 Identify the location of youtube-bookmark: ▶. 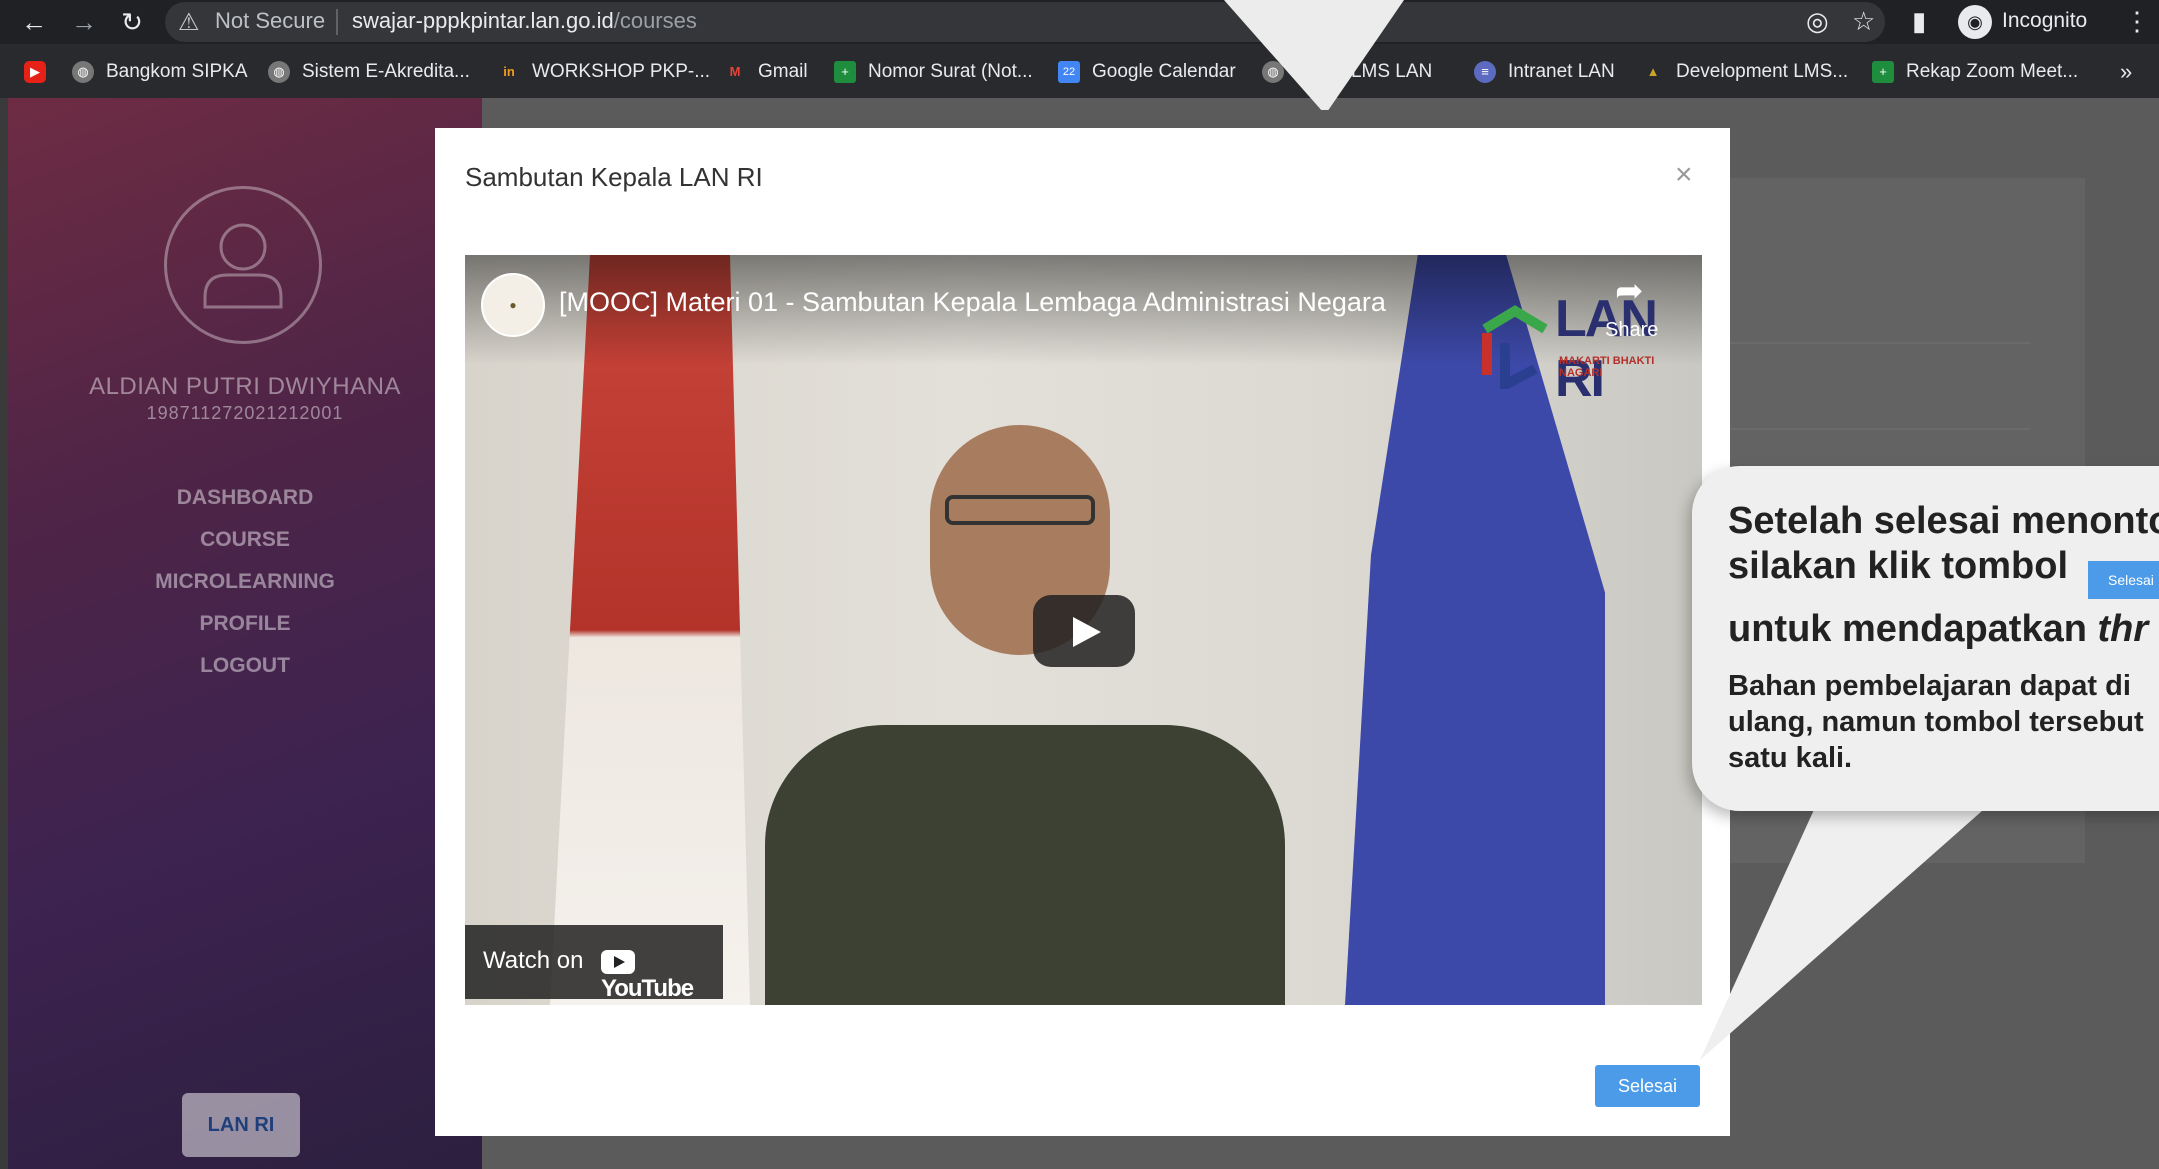
(35, 72).